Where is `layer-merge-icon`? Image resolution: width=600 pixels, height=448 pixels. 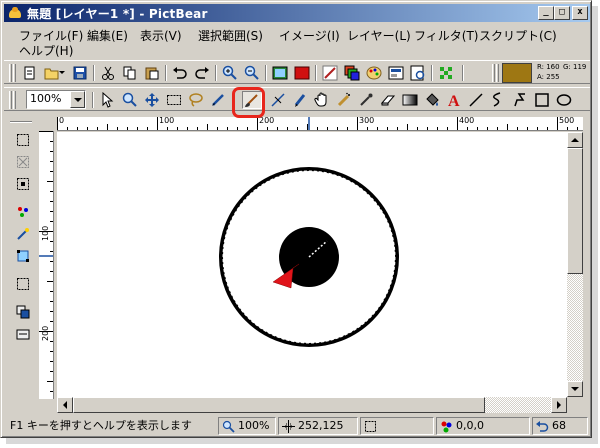 layer-merge-icon is located at coordinates (23, 334).